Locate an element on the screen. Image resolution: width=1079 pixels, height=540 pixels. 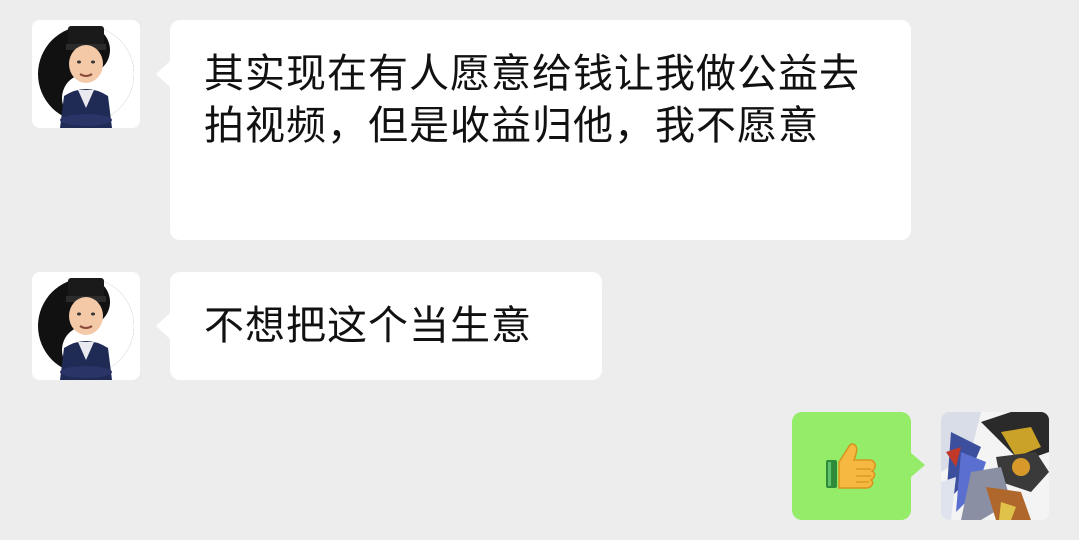
mecha-avatar-icon is located at coordinates (995, 466).